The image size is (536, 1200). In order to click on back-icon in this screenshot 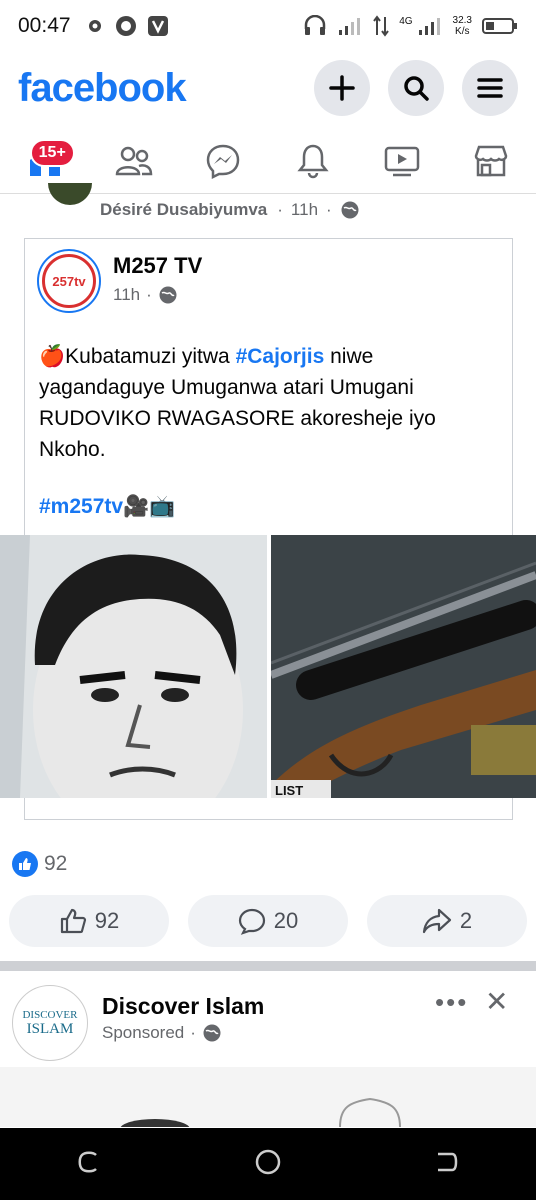, I will do `click(448, 1161)`.